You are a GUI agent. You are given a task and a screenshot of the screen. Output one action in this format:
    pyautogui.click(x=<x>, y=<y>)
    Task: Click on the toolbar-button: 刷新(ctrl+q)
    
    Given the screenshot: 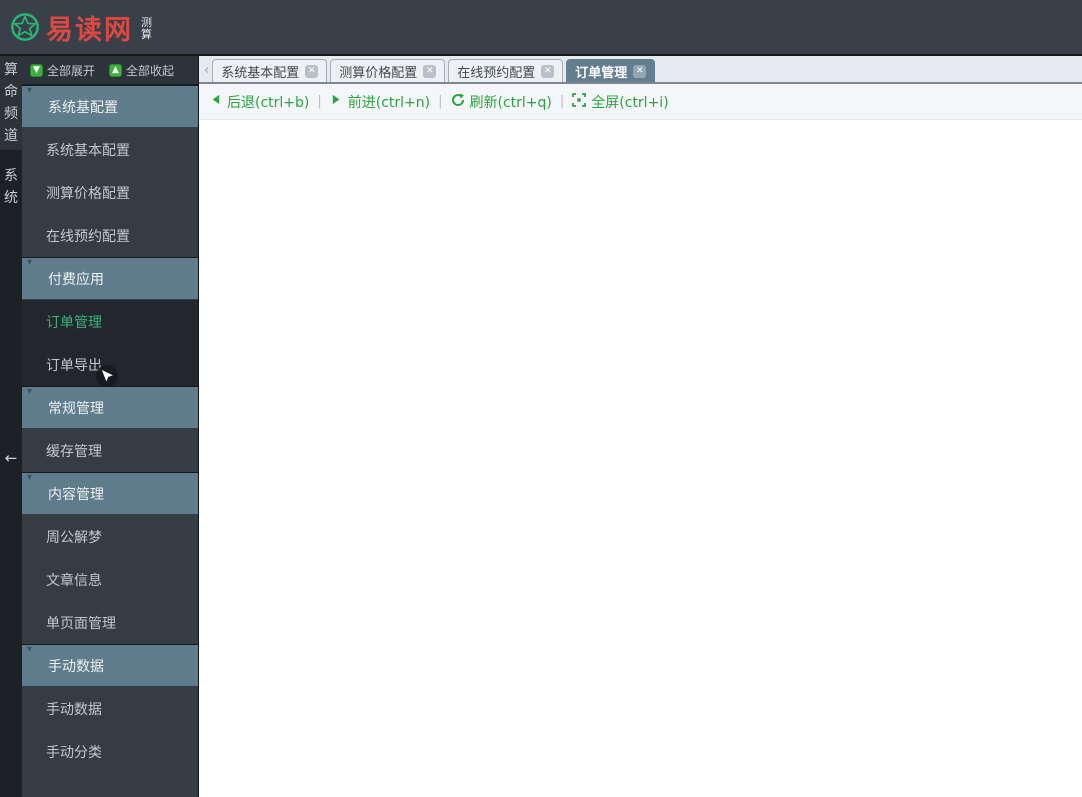 What is the action you would take?
    pyautogui.click(x=501, y=102)
    